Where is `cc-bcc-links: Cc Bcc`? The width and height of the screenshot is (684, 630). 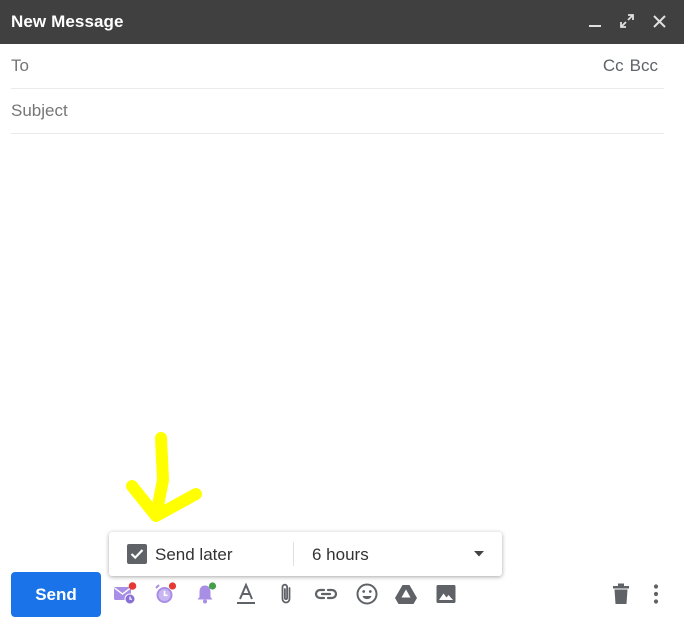
cc-bcc-links: Cc Bcc is located at coordinates (630, 66).